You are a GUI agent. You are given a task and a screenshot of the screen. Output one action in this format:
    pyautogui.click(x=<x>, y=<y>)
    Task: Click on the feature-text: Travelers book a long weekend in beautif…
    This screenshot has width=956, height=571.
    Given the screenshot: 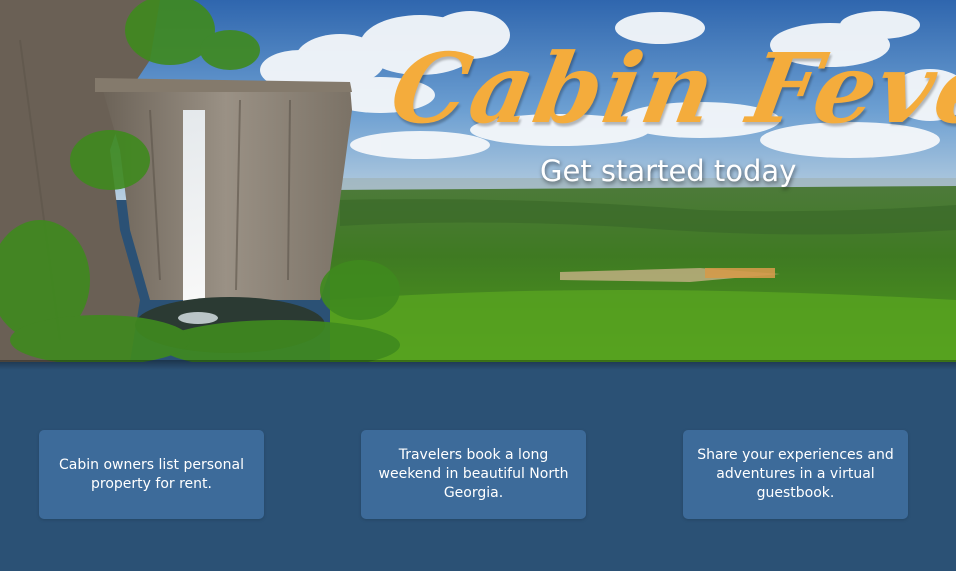 What is the action you would take?
    pyautogui.click(x=473, y=474)
    